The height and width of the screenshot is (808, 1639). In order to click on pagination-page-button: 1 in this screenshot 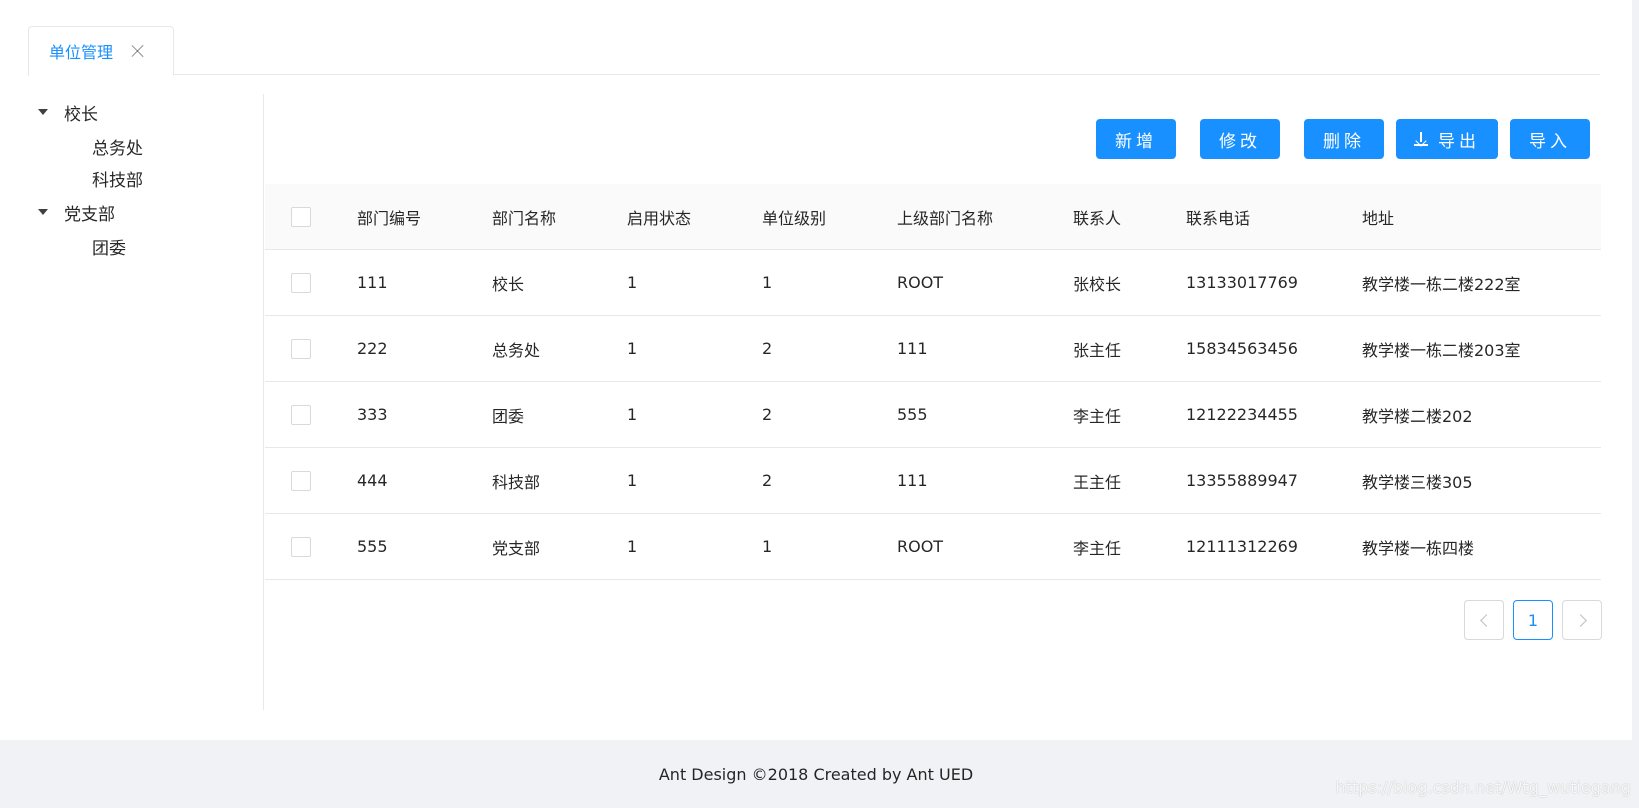, I will do `click(1533, 620)`.